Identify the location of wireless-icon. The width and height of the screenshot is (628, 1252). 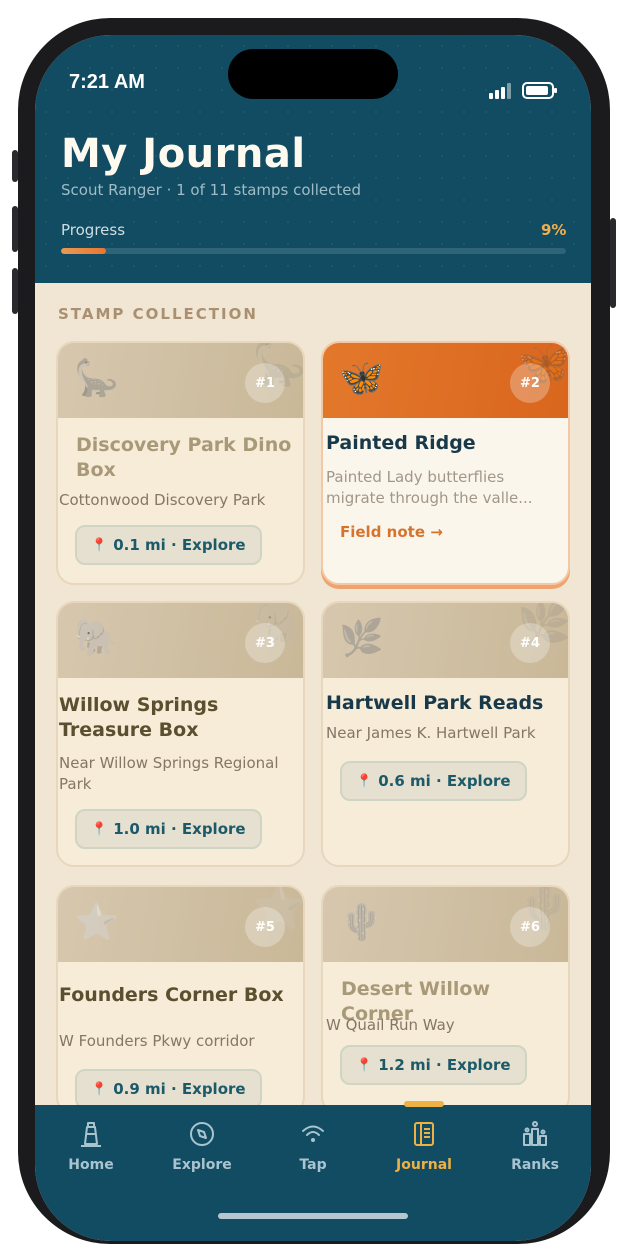
(313, 1133).